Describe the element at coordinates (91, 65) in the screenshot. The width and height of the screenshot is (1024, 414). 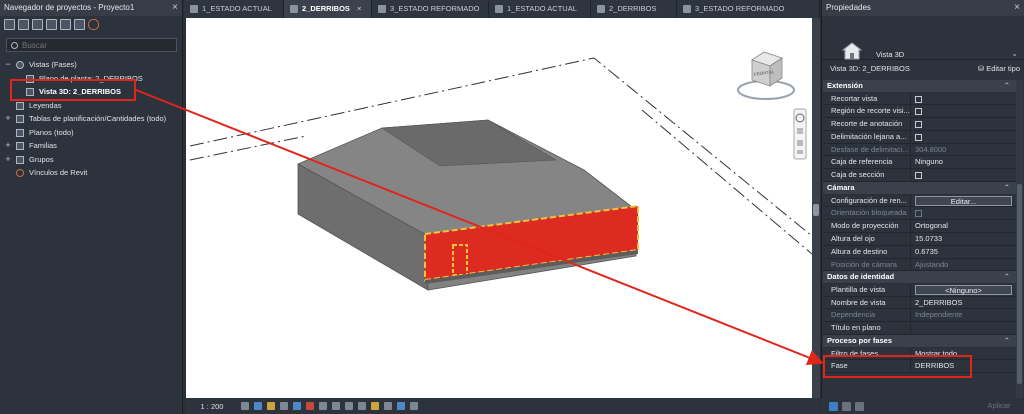
I see `tree-item-vistas-fases: − Vistas (Fases)` at that location.